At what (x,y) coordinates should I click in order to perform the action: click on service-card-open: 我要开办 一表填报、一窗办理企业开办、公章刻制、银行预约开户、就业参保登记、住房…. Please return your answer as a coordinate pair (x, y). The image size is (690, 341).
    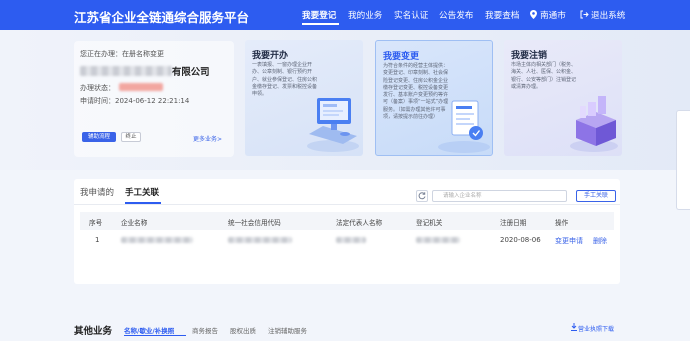
    Looking at the image, I should click on (304, 98).